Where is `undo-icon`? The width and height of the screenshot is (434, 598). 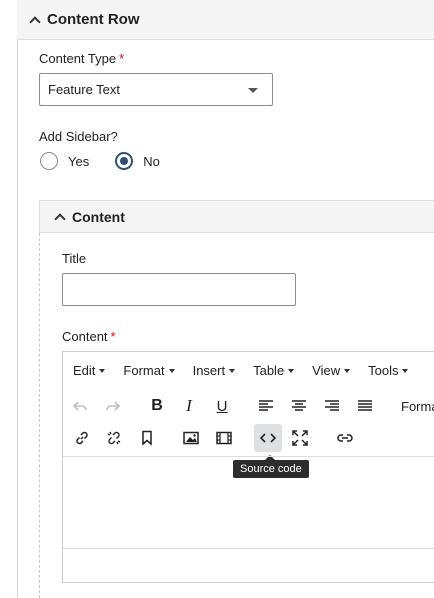
undo-icon is located at coordinates (80, 406).